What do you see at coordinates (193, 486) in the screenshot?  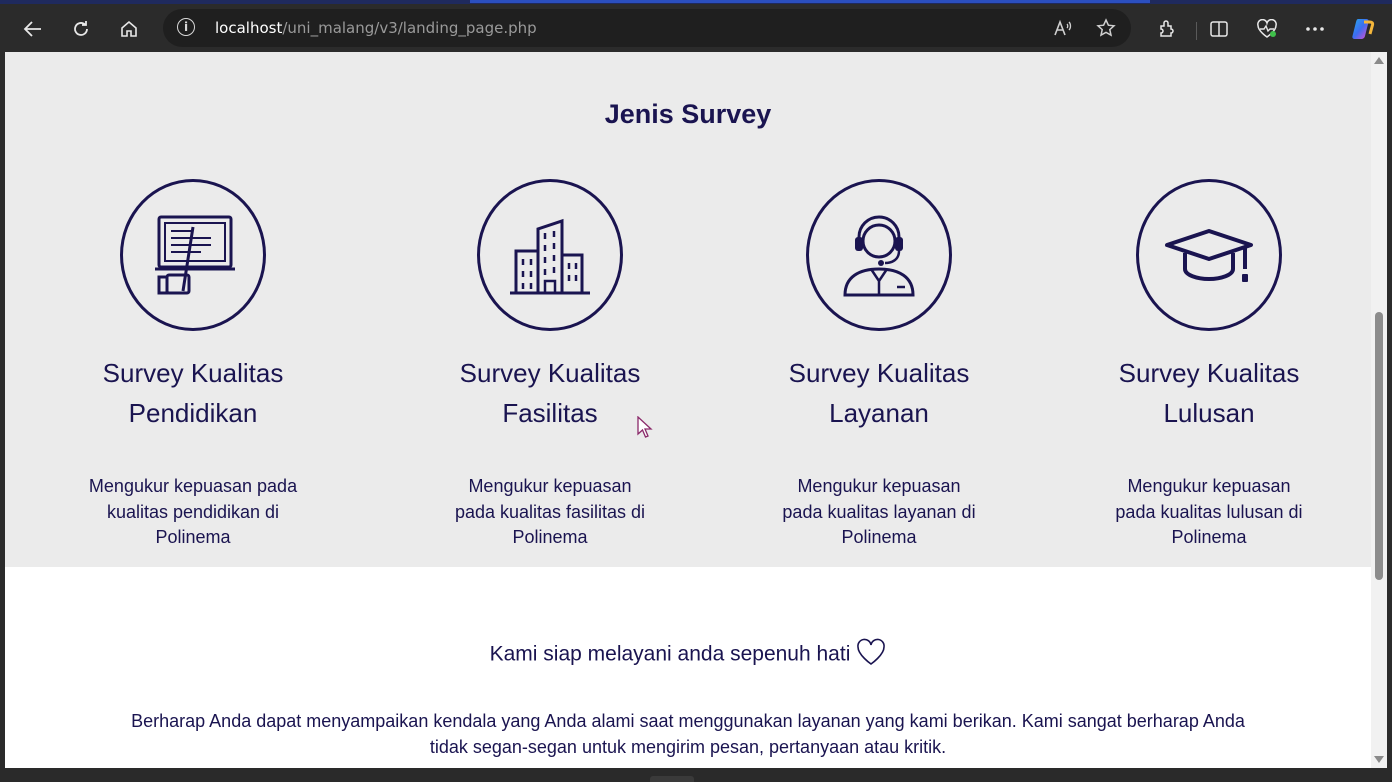 I see `card-desc-line: Mengukur kepuasan pada` at bounding box center [193, 486].